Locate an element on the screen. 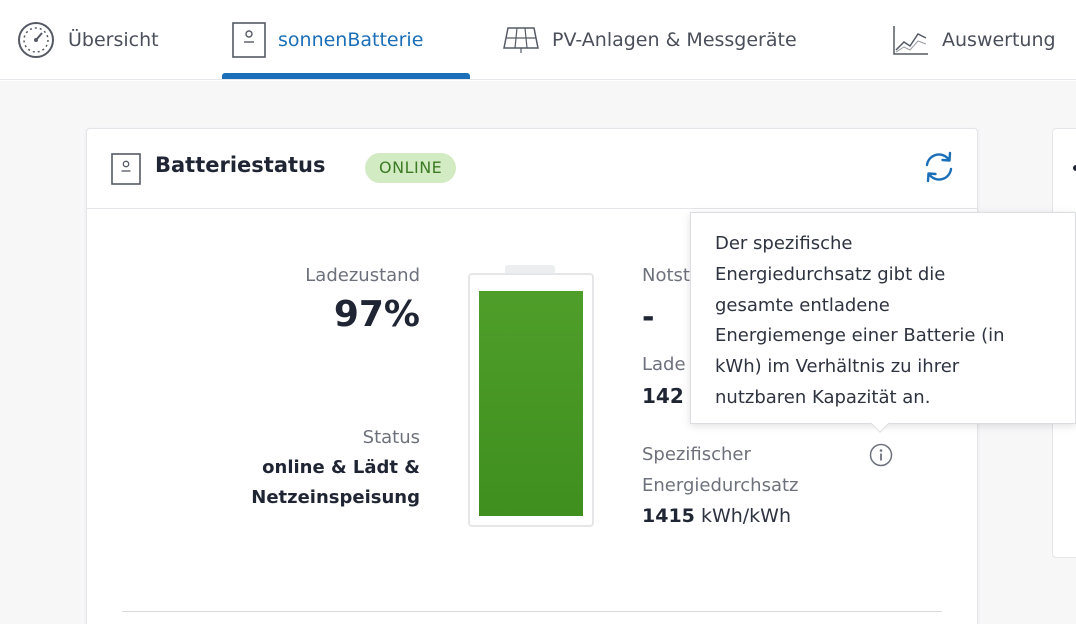 The width and height of the screenshot is (1076, 624). tab-auswertung: Auswertung is located at coordinates (974, 40).